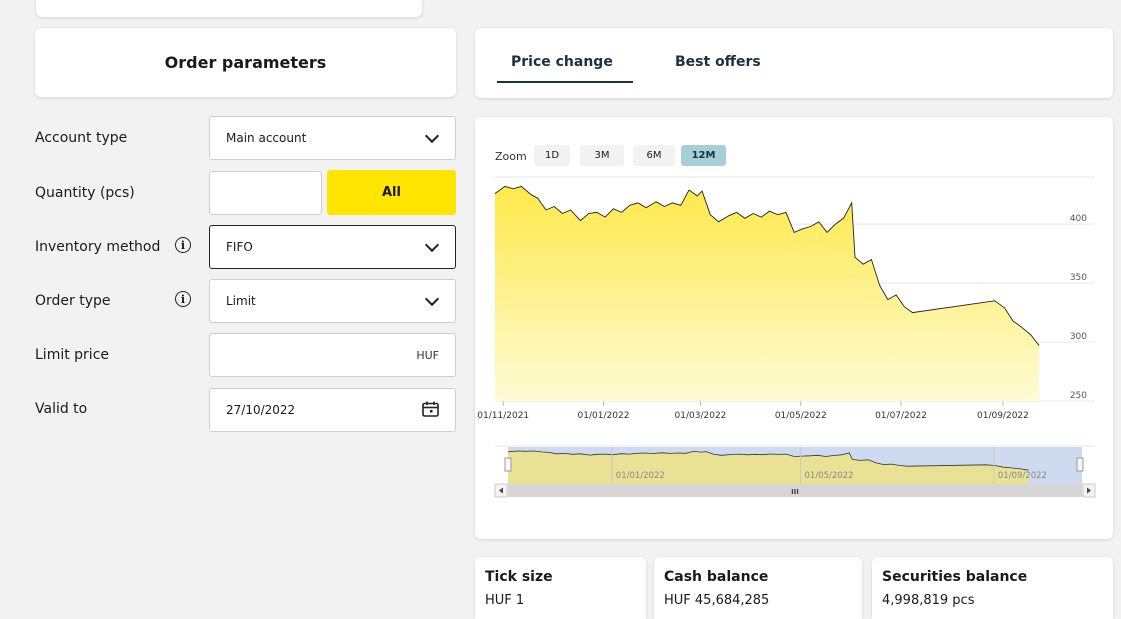 Image resolution: width=1121 pixels, height=619 pixels. I want to click on account-type-label: Account type, so click(81, 138).